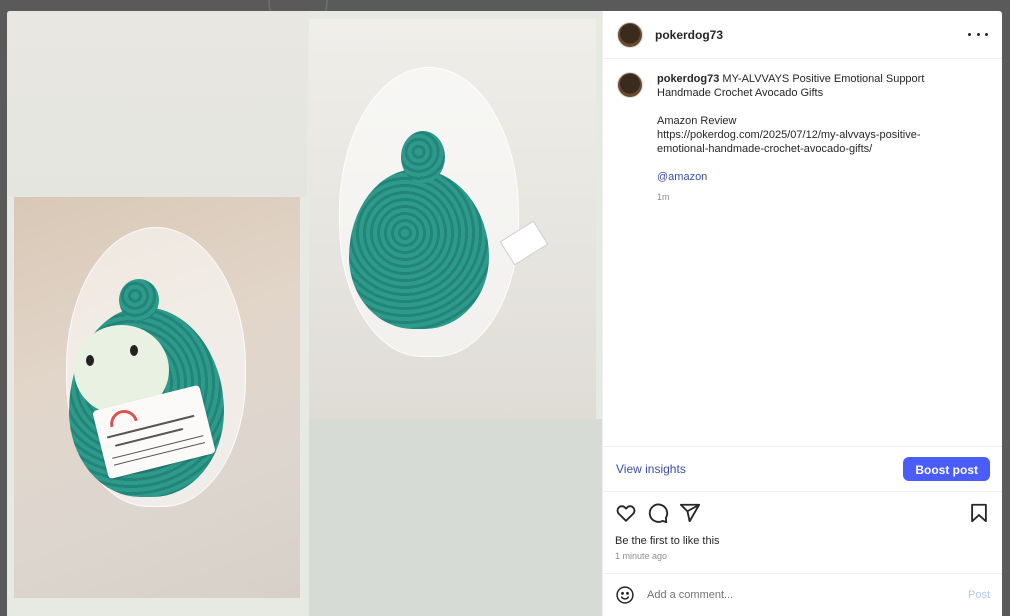 Image resolution: width=1010 pixels, height=616 pixels. What do you see at coordinates (688, 79) in the screenshot?
I see `caption-username: pokerdog73` at bounding box center [688, 79].